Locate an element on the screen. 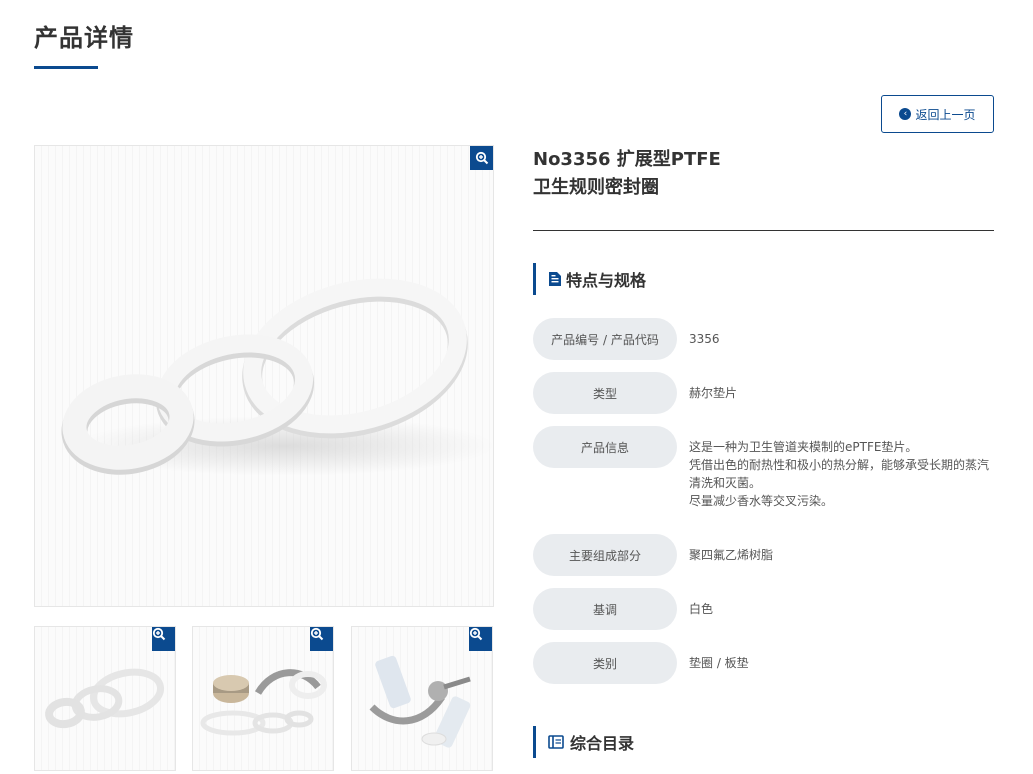 The height and width of the screenshot is (774, 1033). document-icon is located at coordinates (555, 279).